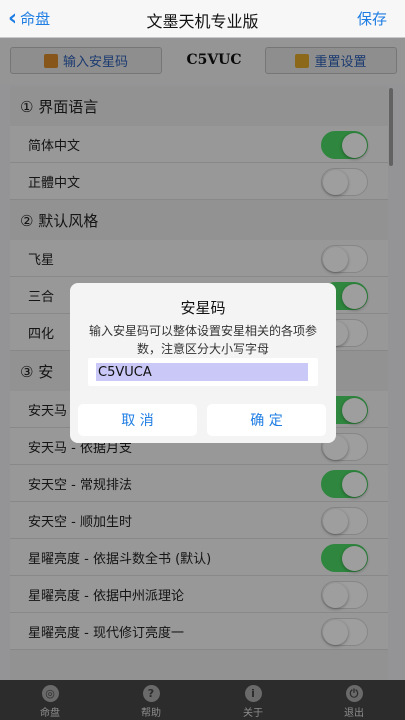 This screenshot has height=720, width=405. What do you see at coordinates (50, 693) in the screenshot?
I see `chart-icon: ◎` at bounding box center [50, 693].